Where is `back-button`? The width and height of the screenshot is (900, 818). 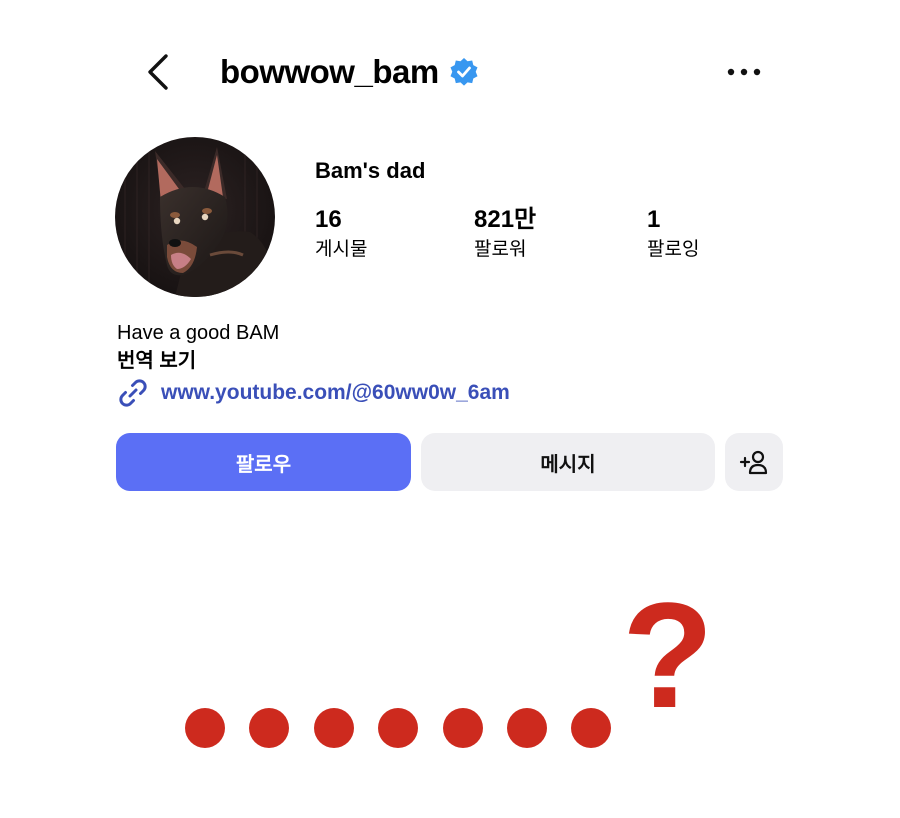
back-button is located at coordinates (158, 72).